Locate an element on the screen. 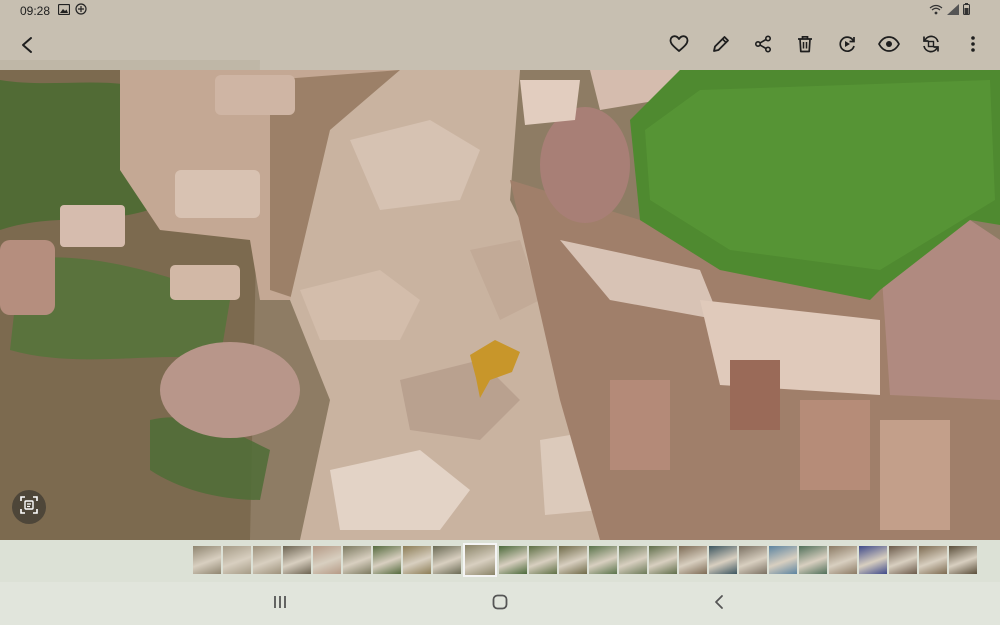  recents-icon is located at coordinates (280, 604).